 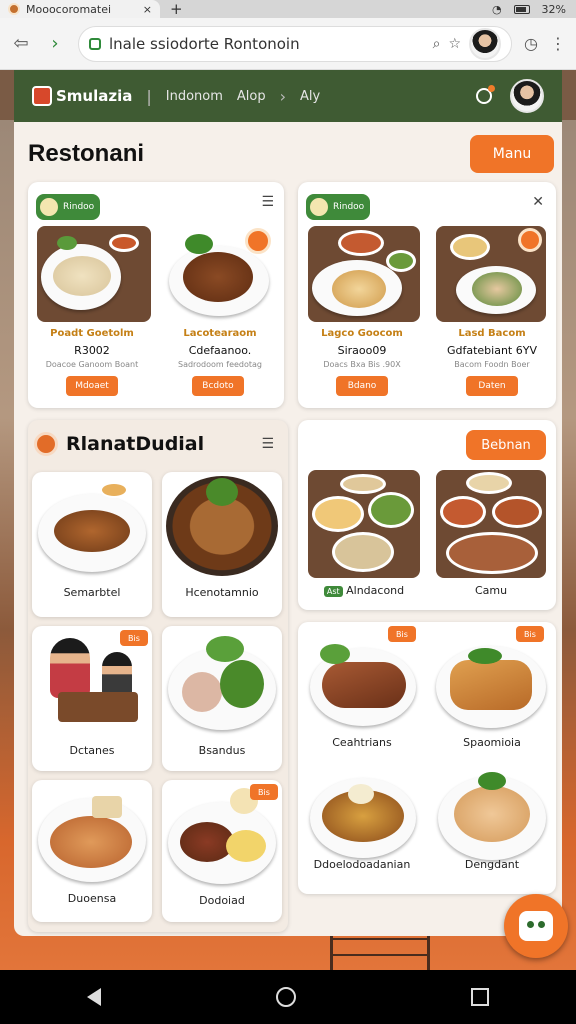 What do you see at coordinates (46, 444) in the screenshot?
I see `section-logo-icon` at bounding box center [46, 444].